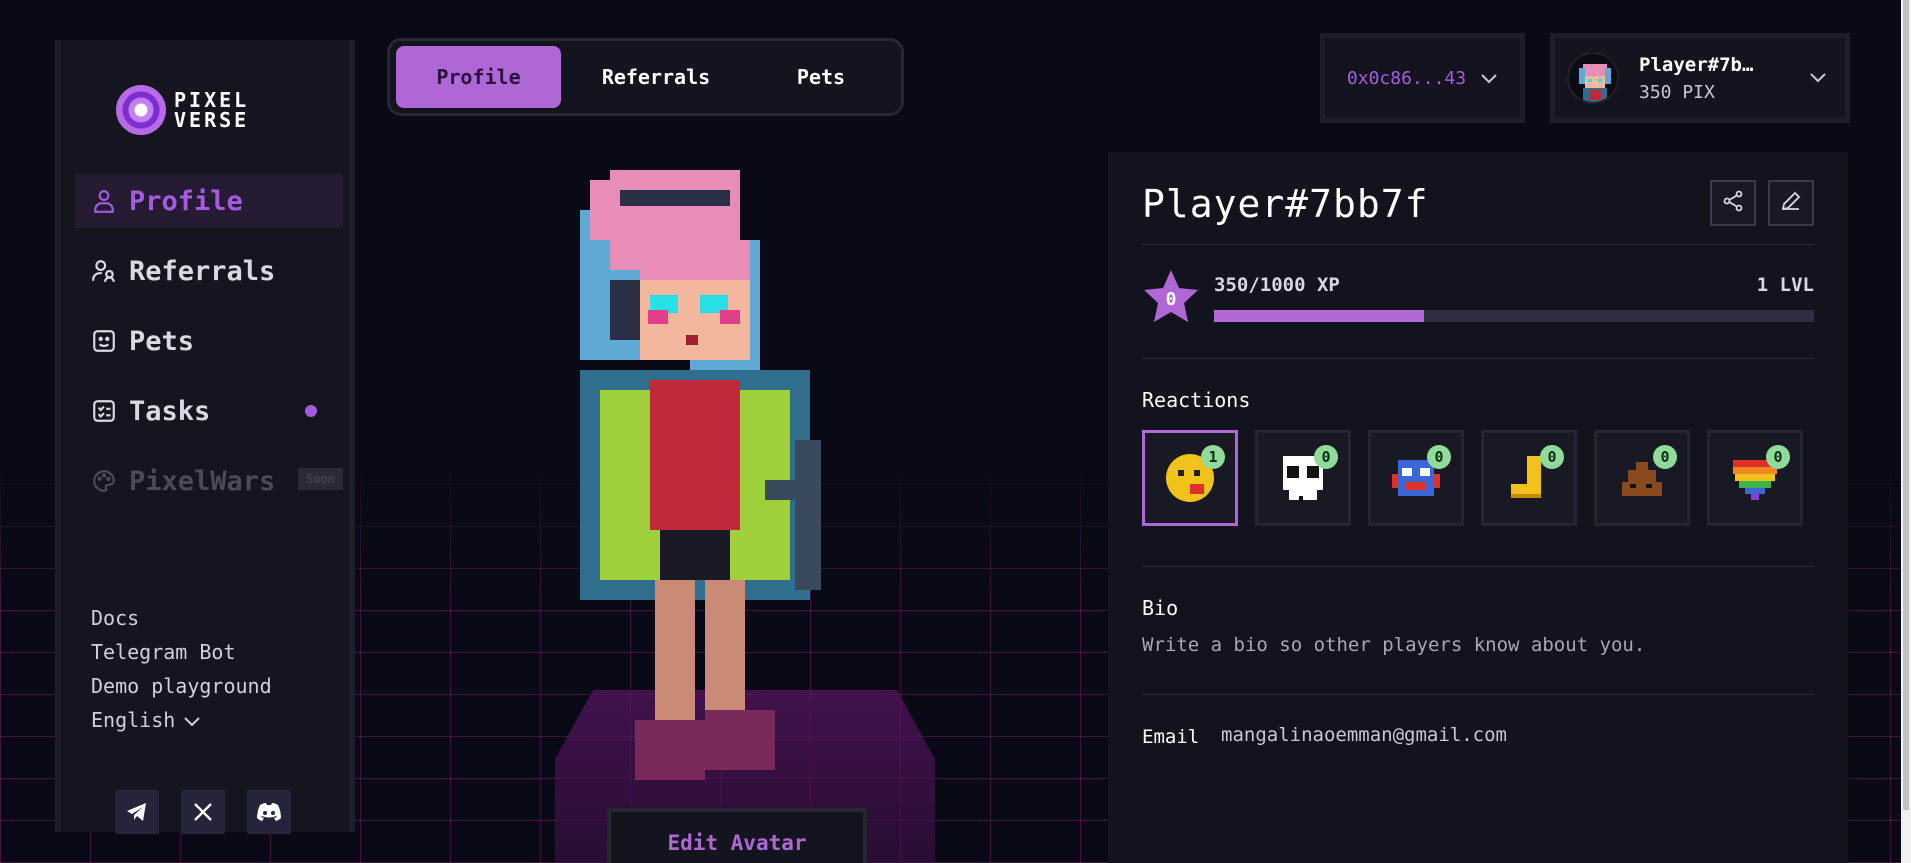 The image size is (1911, 863). Describe the element at coordinates (1700, 78) in the screenshot. I see `user-menu: Player#7b… 350 PIX` at that location.